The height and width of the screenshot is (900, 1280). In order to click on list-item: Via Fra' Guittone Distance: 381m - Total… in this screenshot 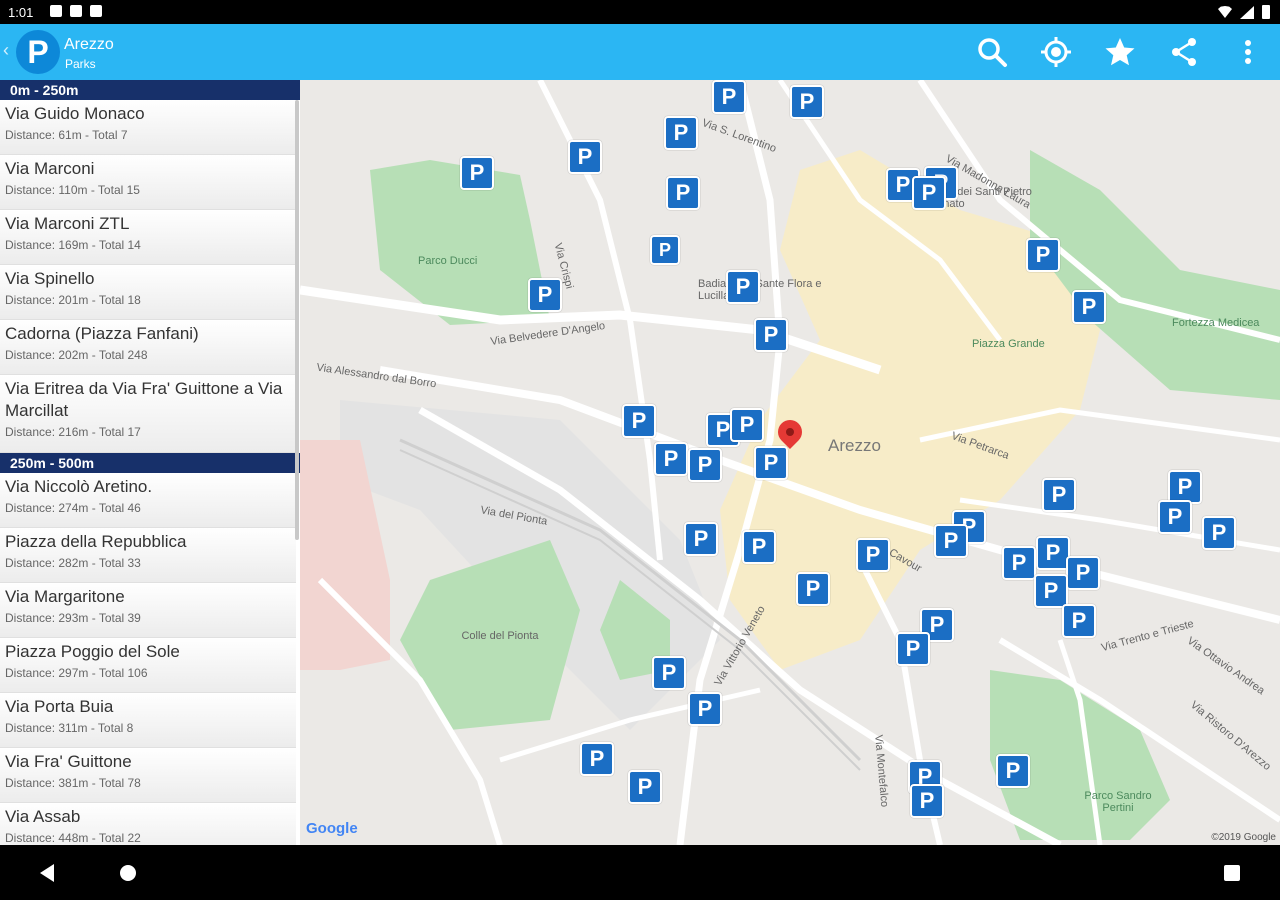, I will do `click(148, 775)`.